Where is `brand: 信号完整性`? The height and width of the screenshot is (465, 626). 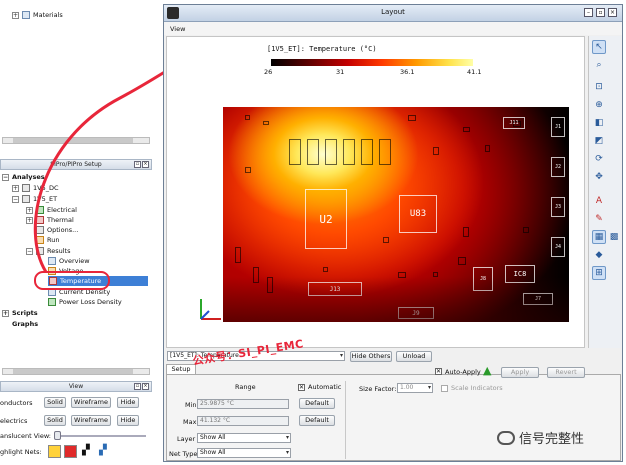 brand: 信号完整性 is located at coordinates (540, 437).